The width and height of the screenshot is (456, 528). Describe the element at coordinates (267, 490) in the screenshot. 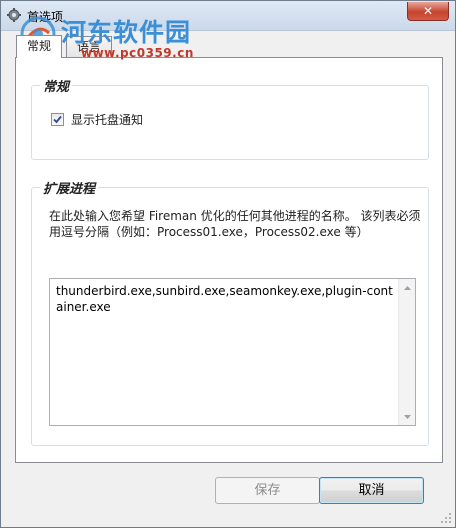

I see `save-button: 保存` at that location.